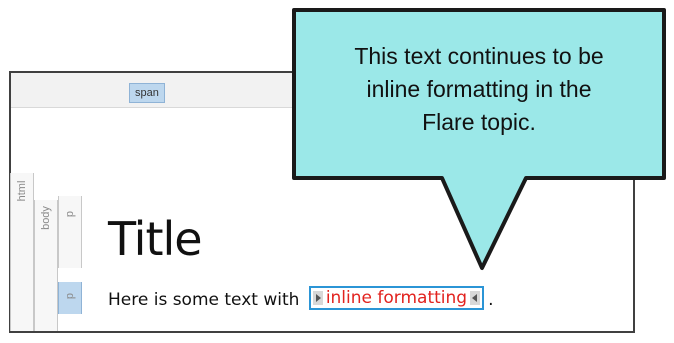 This screenshot has width=674, height=343. Describe the element at coordinates (475, 298) in the screenshot. I see `end-marker-icon` at that location.